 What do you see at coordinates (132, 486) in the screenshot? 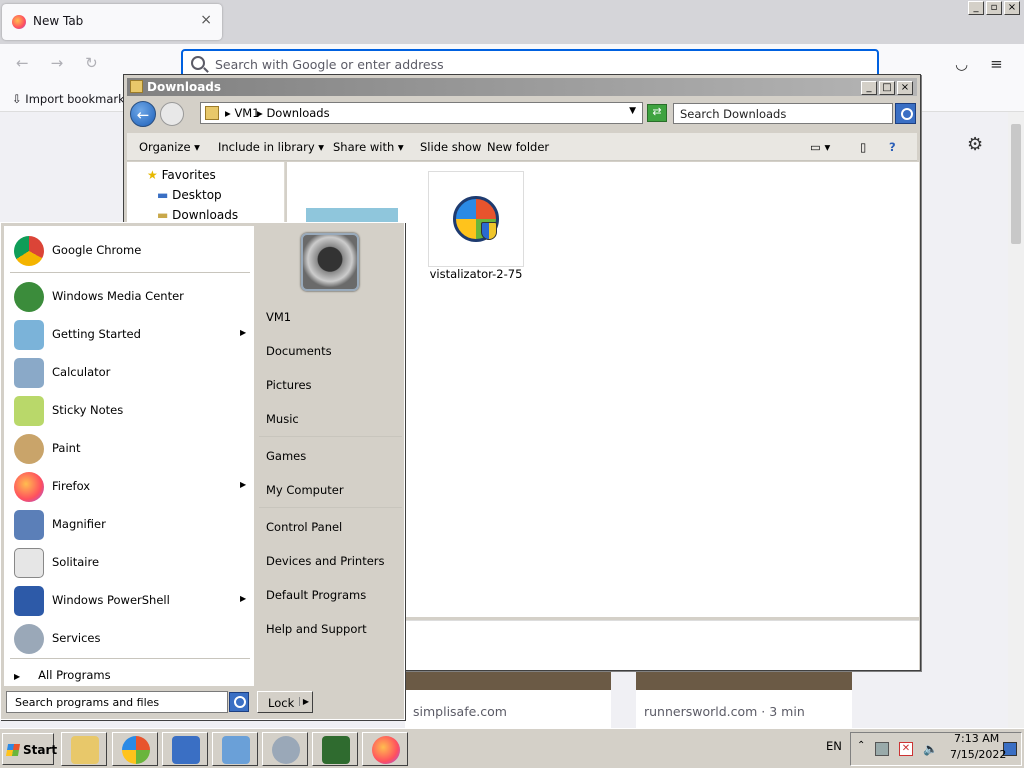
I see `program-firefox: Firefox ▶` at bounding box center [132, 486].